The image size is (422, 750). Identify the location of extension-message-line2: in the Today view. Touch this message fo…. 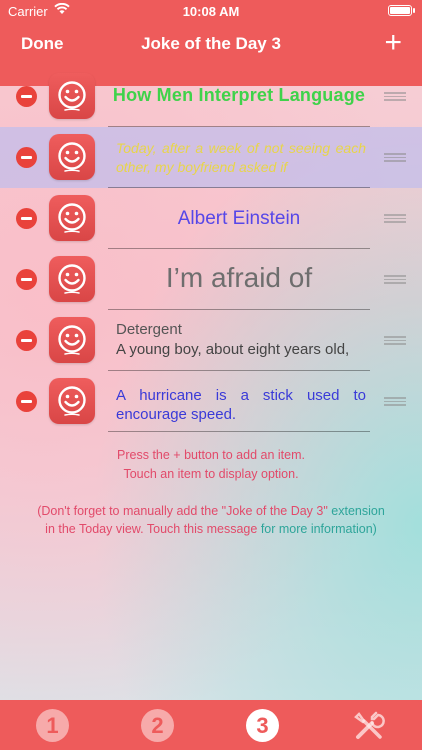
(211, 529).